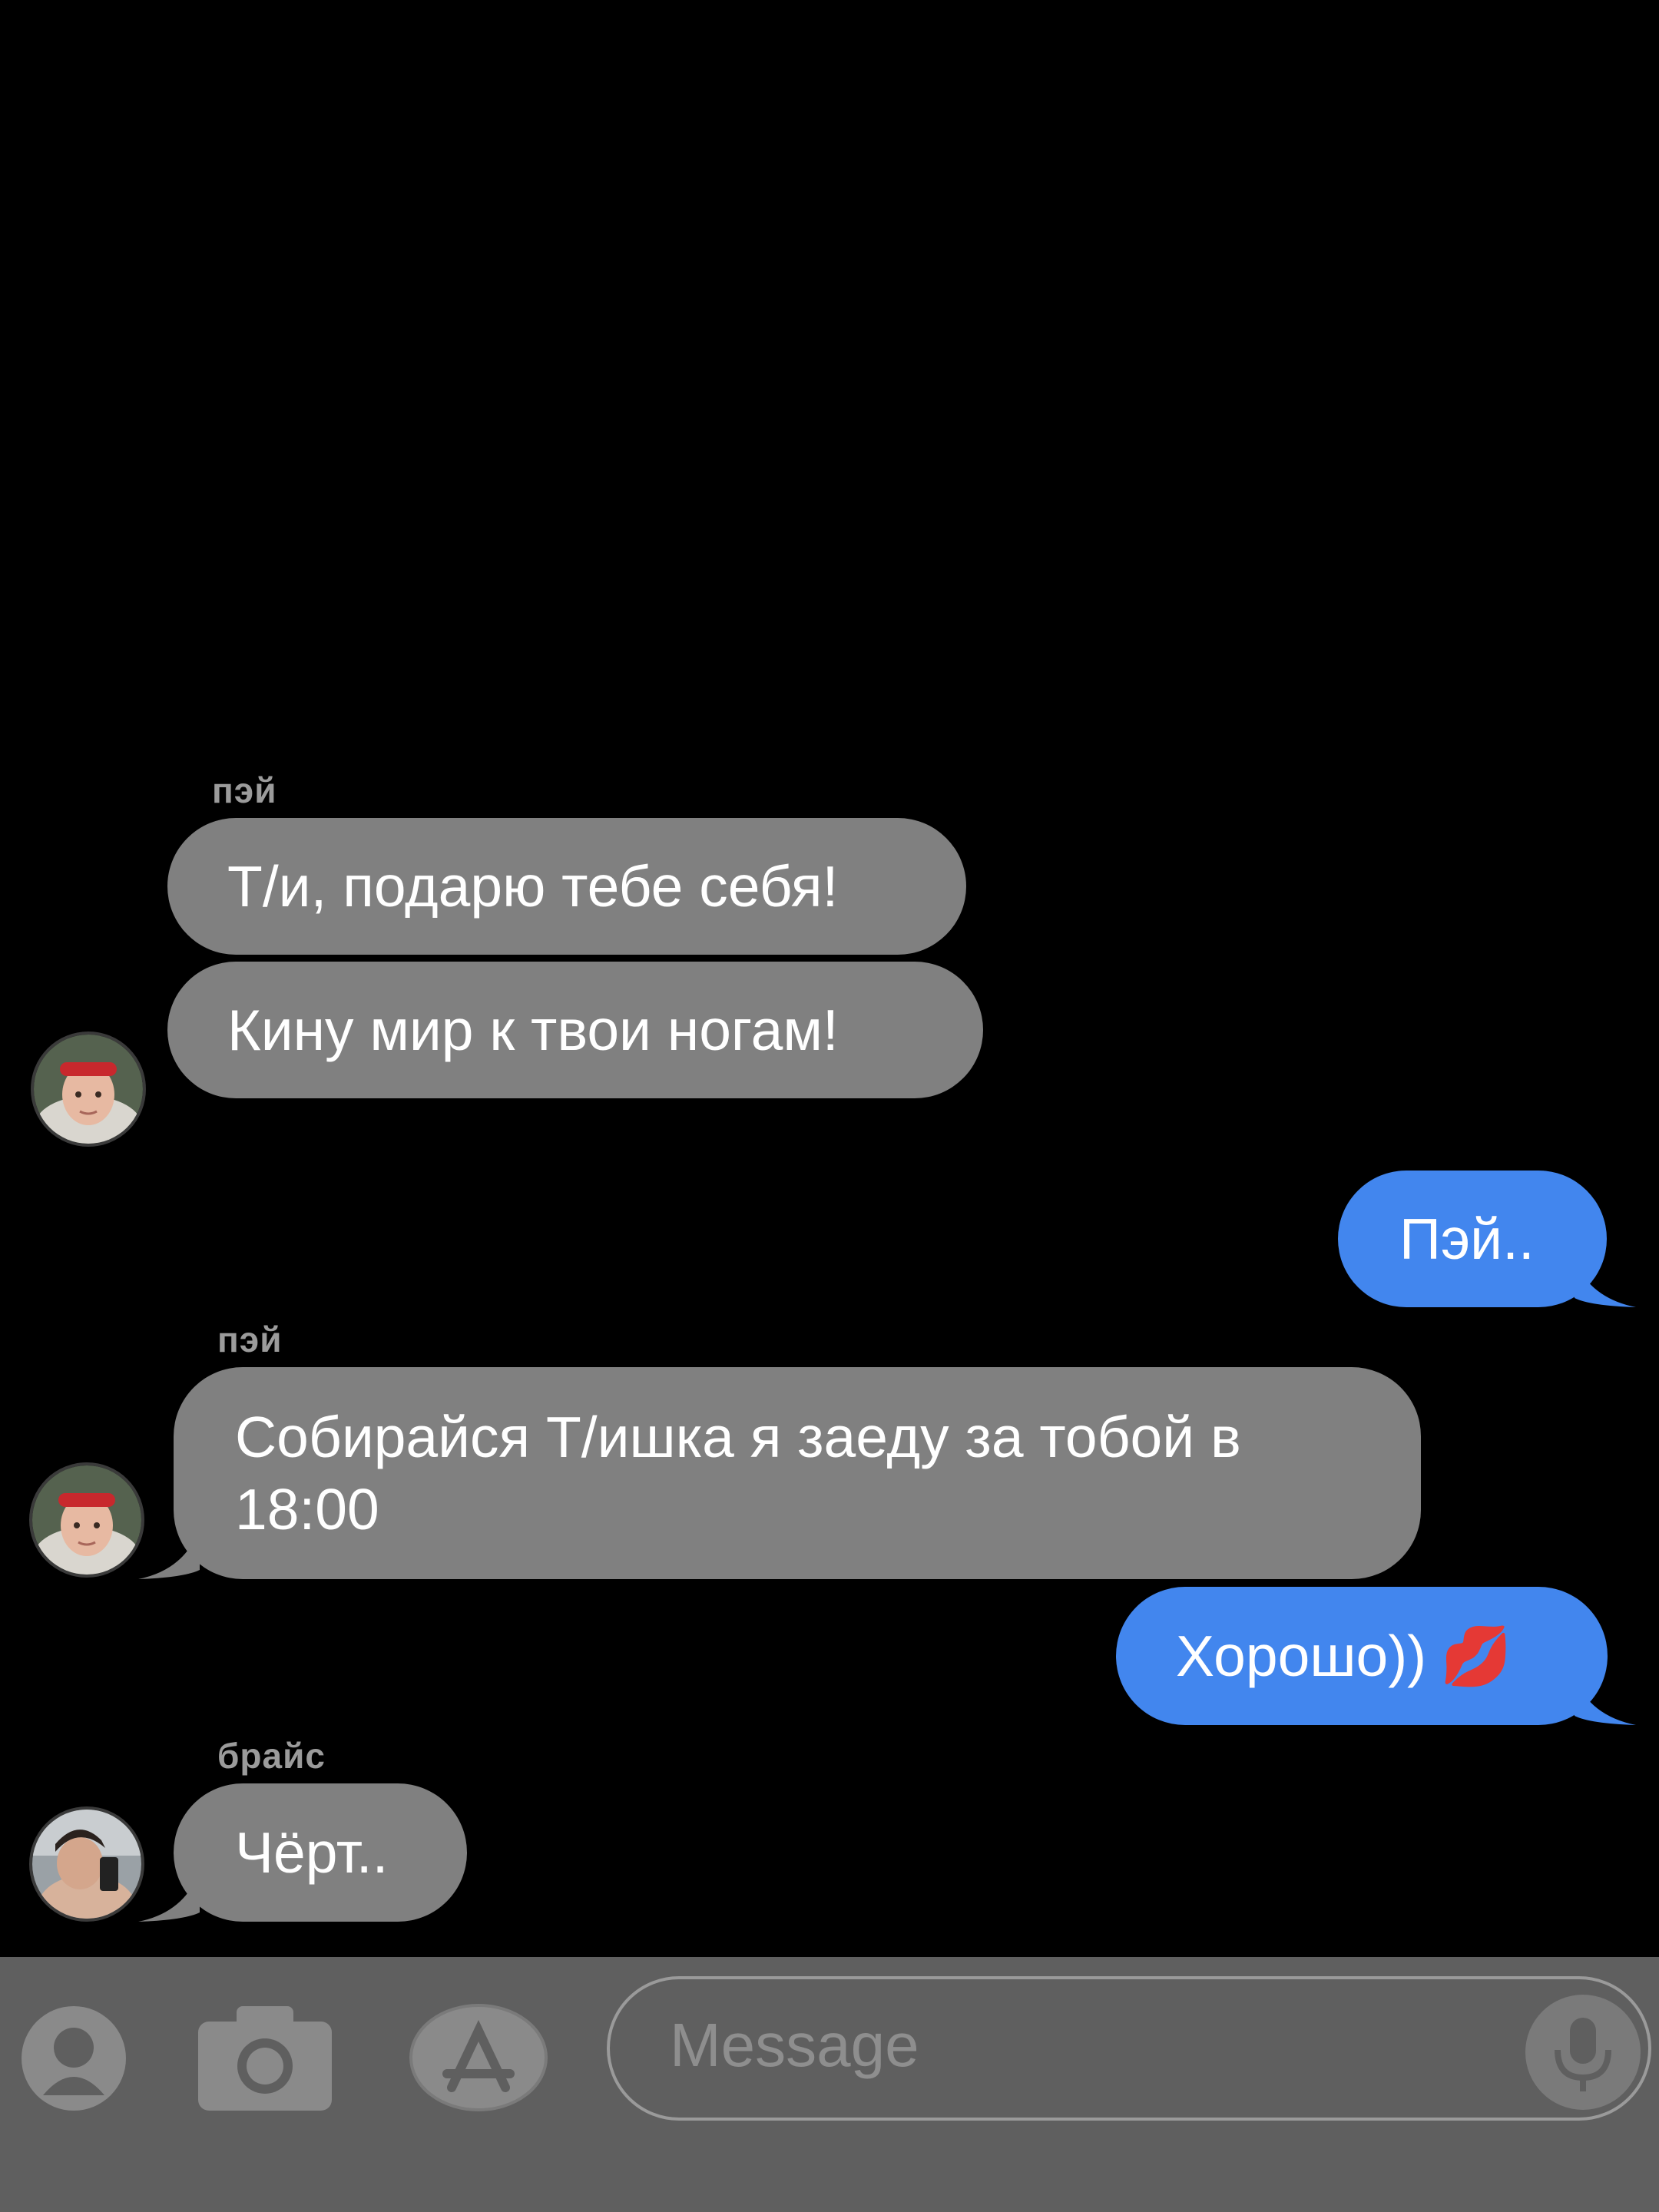  I want to click on message-bubble: Кину мир к твои ногам!, so click(575, 1030).